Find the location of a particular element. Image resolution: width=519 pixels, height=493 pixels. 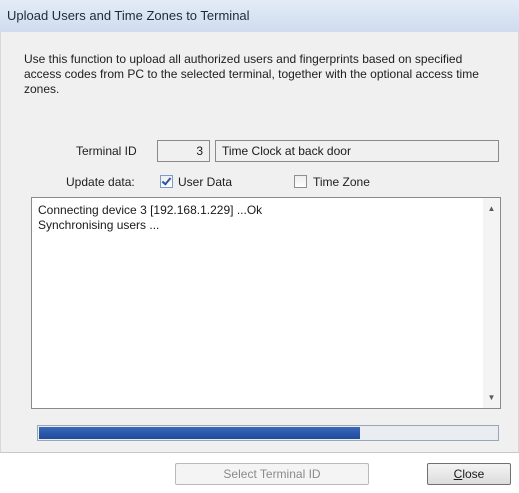

terminal-id-field: 3 is located at coordinates (183, 151).